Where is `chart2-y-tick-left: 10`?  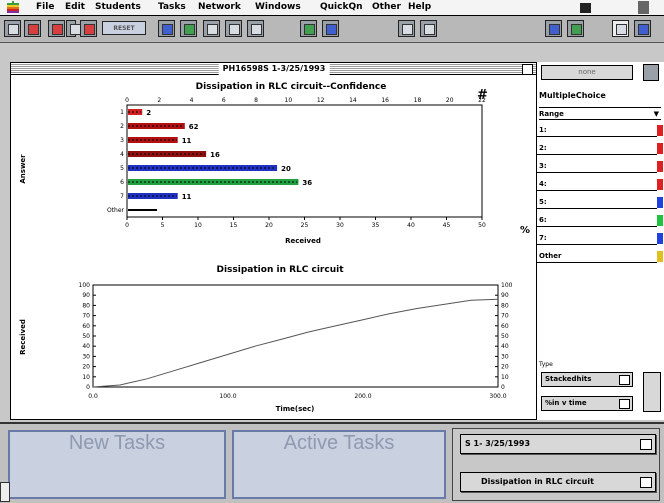
chart2-y-tick-left: 10 is located at coordinates (86, 377).